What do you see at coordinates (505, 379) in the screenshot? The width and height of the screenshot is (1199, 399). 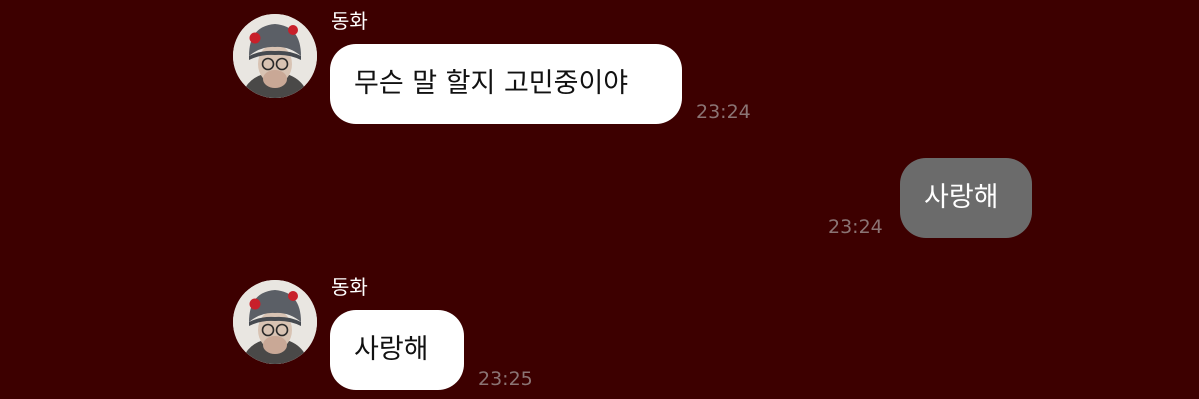 I see `message-timestamp: 23:25` at bounding box center [505, 379].